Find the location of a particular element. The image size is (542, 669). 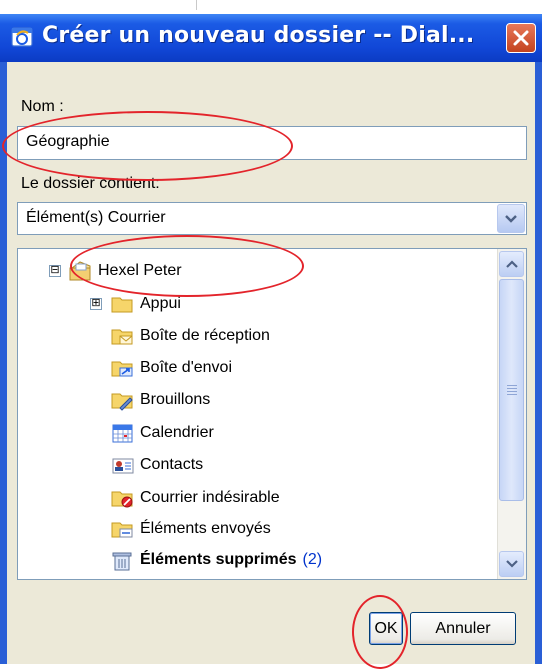

tree-item-contacts: Contacts is located at coordinates (156, 465).